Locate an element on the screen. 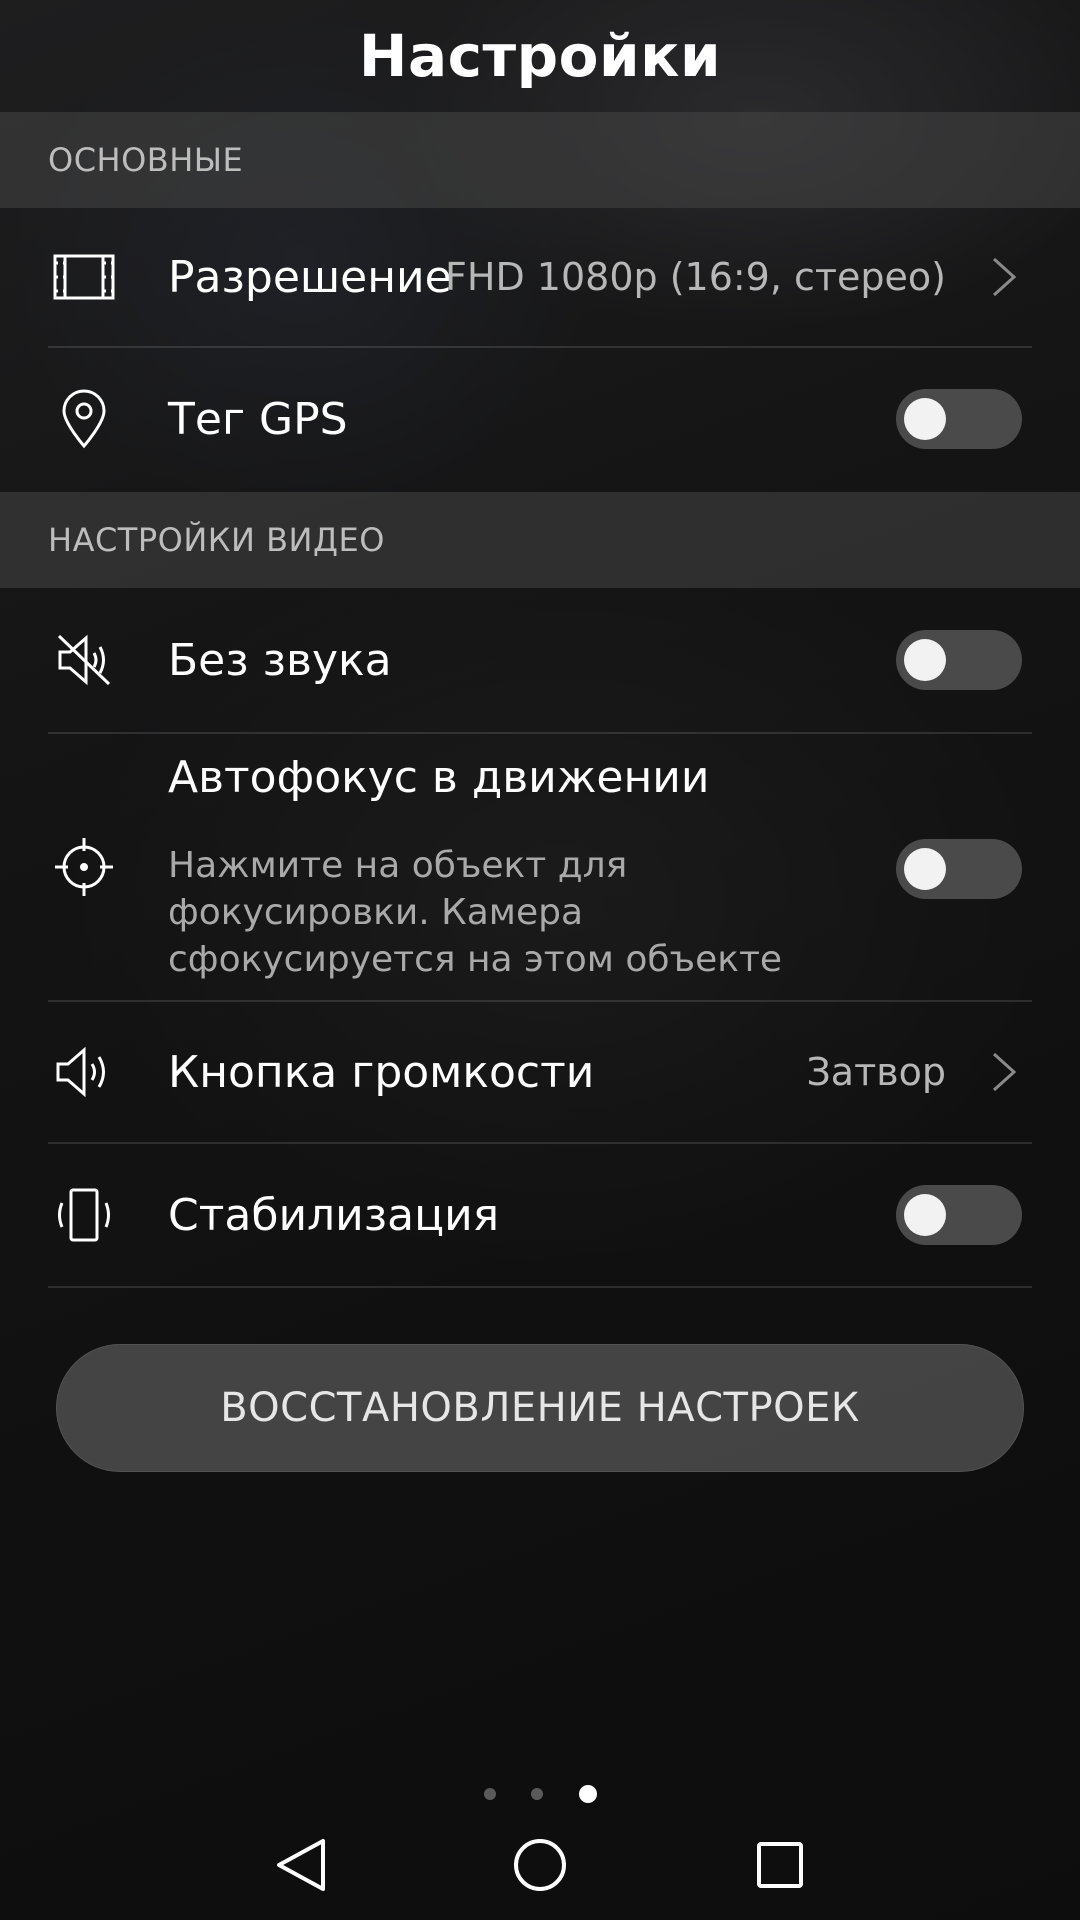 Image resolution: width=1080 pixels, height=1920 pixels. page-title: Настройки is located at coordinates (540, 56).